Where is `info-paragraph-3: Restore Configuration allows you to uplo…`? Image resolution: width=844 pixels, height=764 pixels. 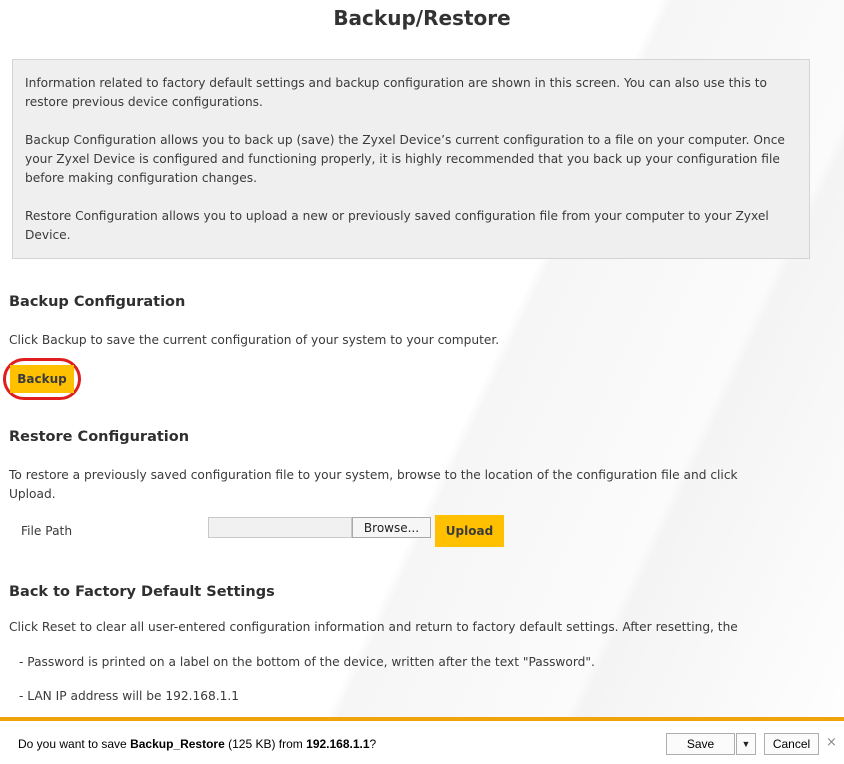
info-paragraph-3: Restore Configuration allows you to uplo… is located at coordinates (397, 225).